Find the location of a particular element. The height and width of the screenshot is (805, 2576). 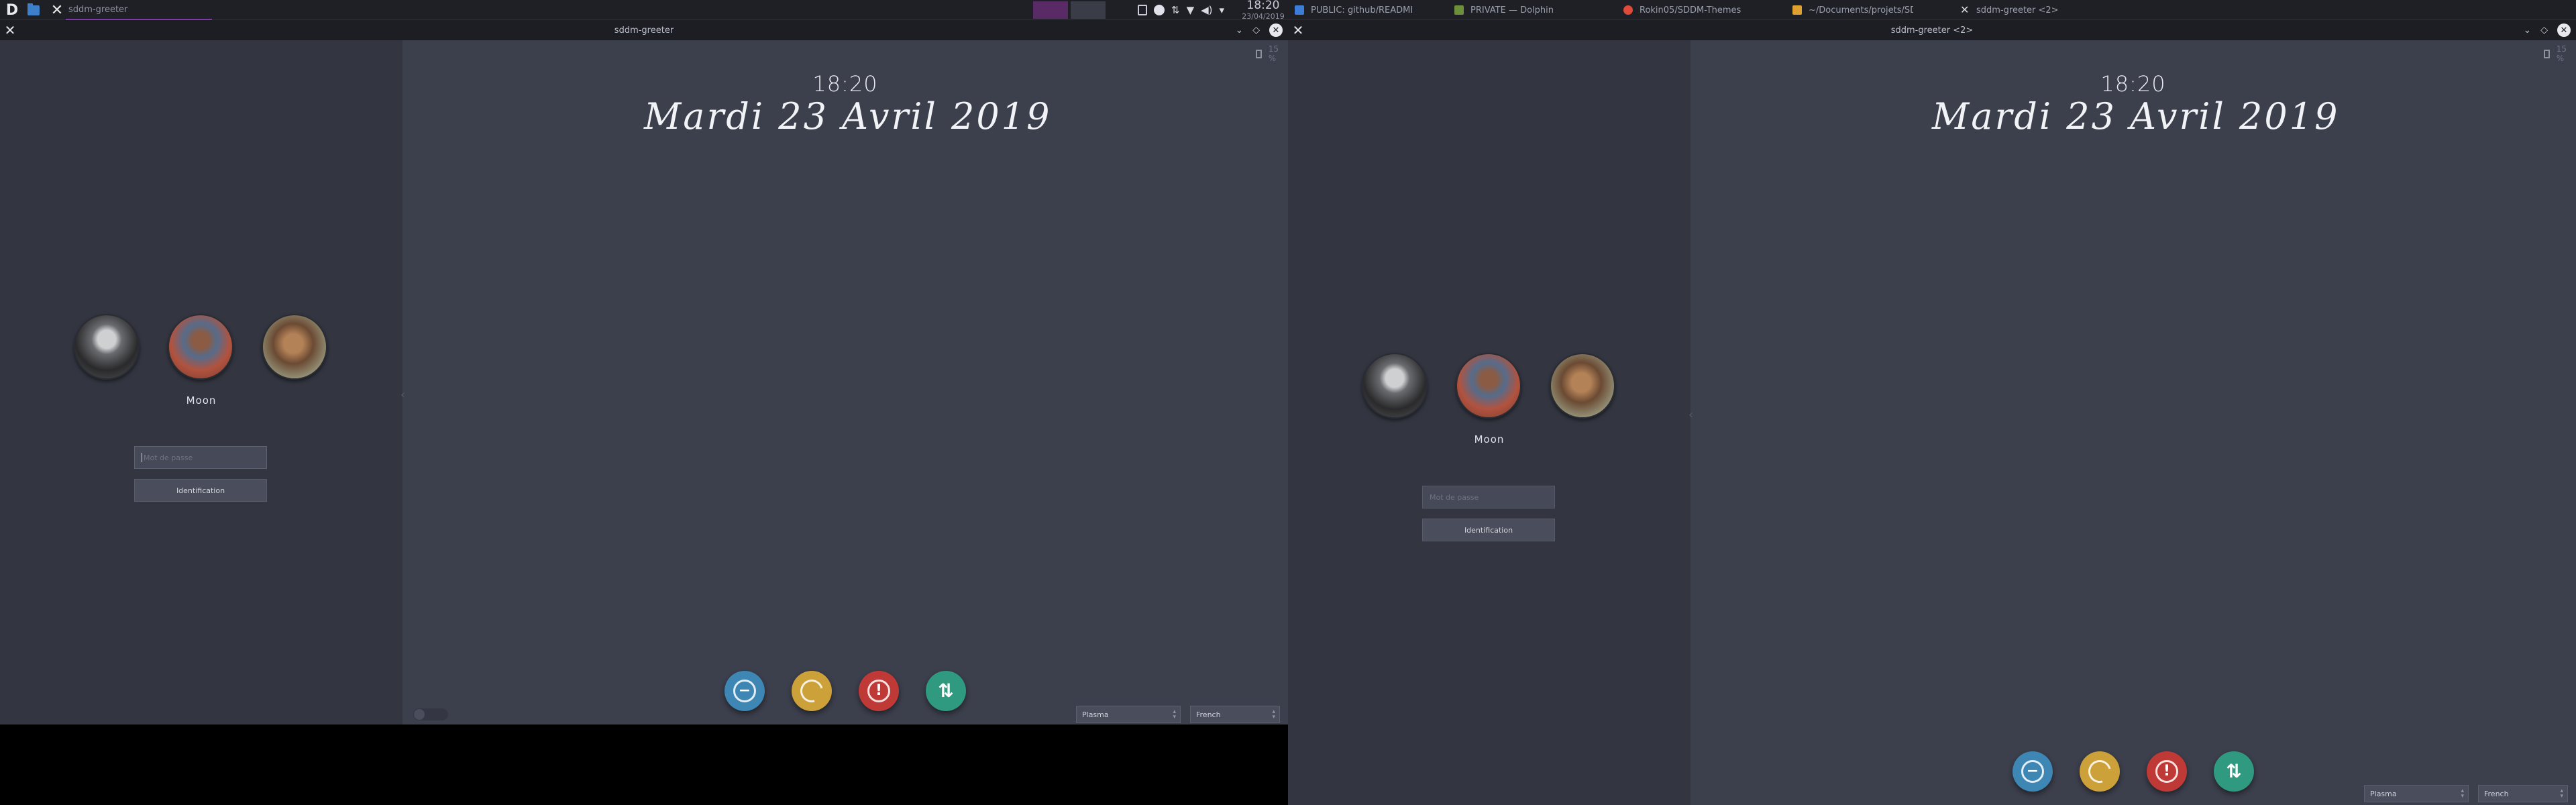

dolphin-icon is located at coordinates (1459, 10).